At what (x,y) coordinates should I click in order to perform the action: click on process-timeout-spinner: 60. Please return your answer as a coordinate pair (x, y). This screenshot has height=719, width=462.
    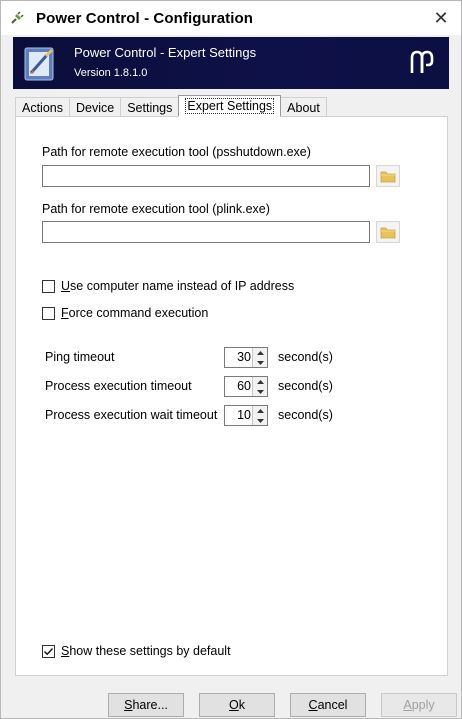
    Looking at the image, I should click on (246, 386).